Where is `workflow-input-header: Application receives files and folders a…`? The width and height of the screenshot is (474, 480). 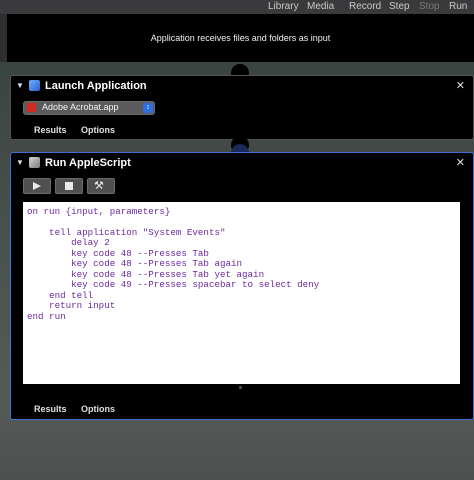
workflow-input-header: Application receives files and folders a… is located at coordinates (240, 38).